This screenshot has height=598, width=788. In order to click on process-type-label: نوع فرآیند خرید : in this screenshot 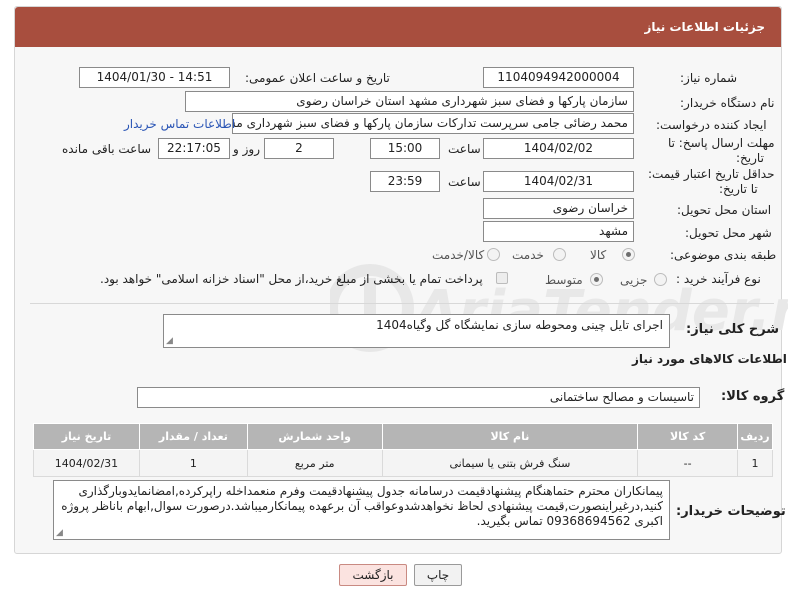, I will do `click(718, 279)`.